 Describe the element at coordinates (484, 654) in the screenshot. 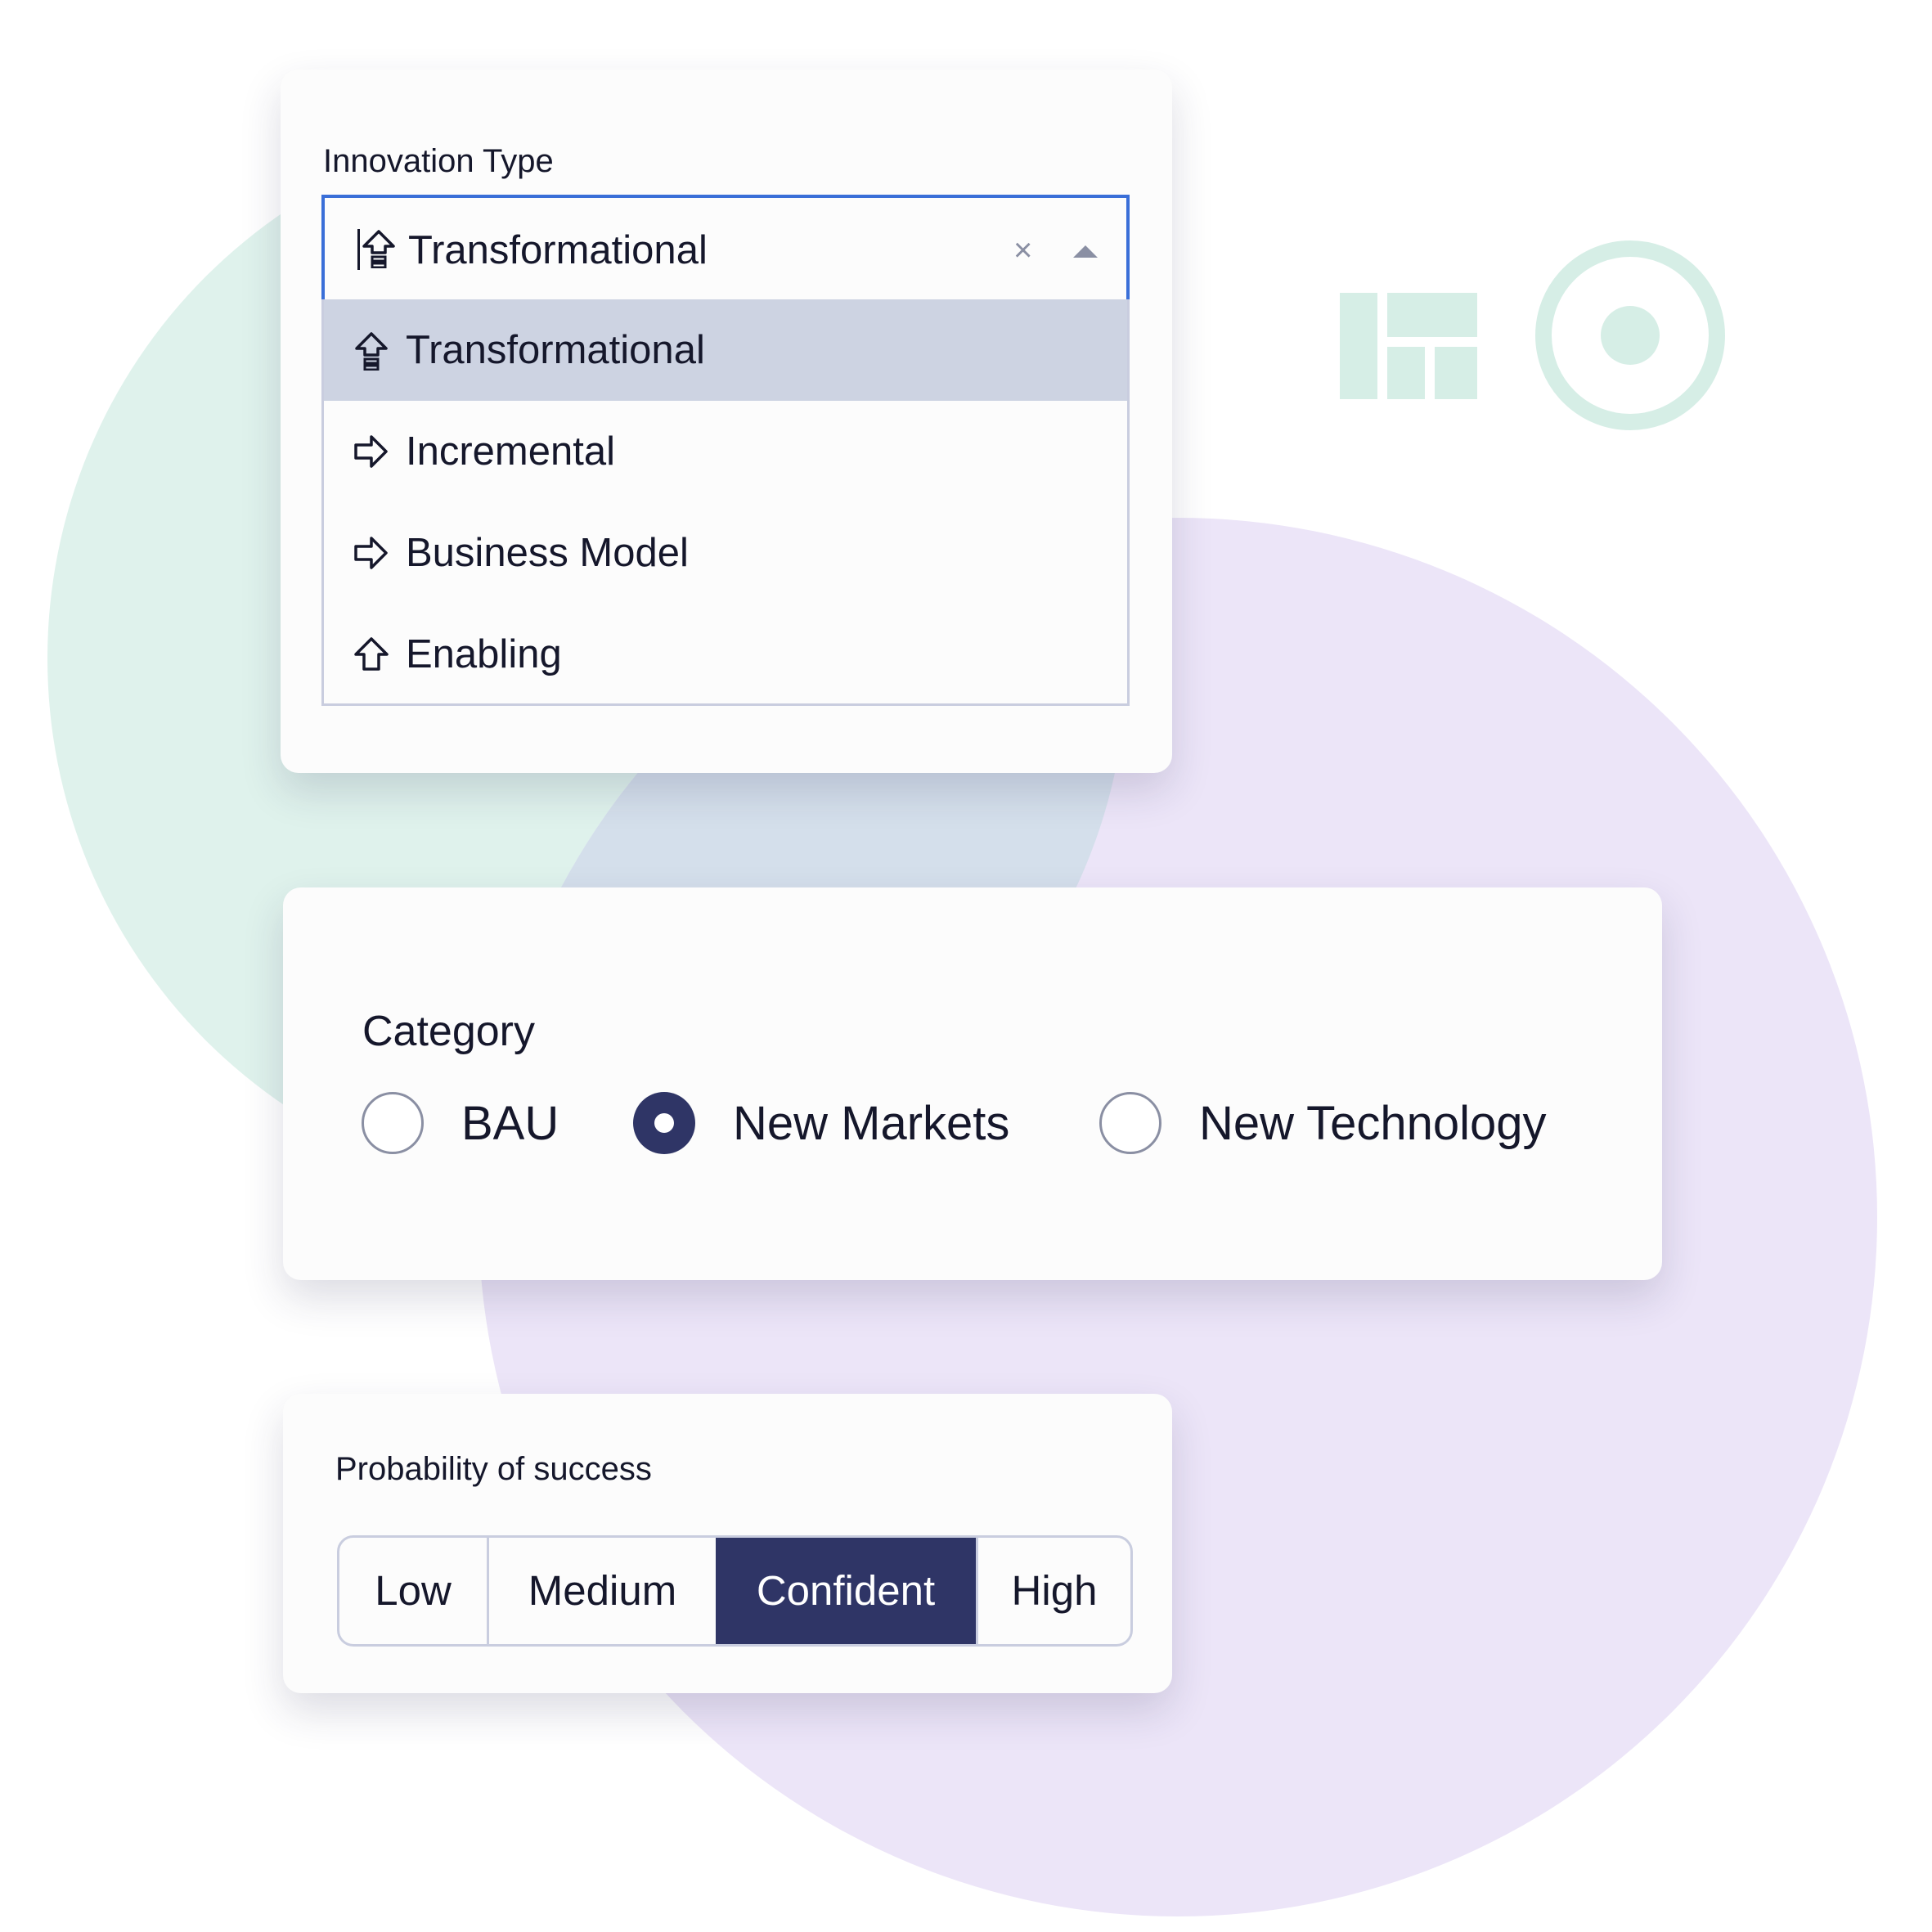

I see `menu-option-label: Enabling` at that location.